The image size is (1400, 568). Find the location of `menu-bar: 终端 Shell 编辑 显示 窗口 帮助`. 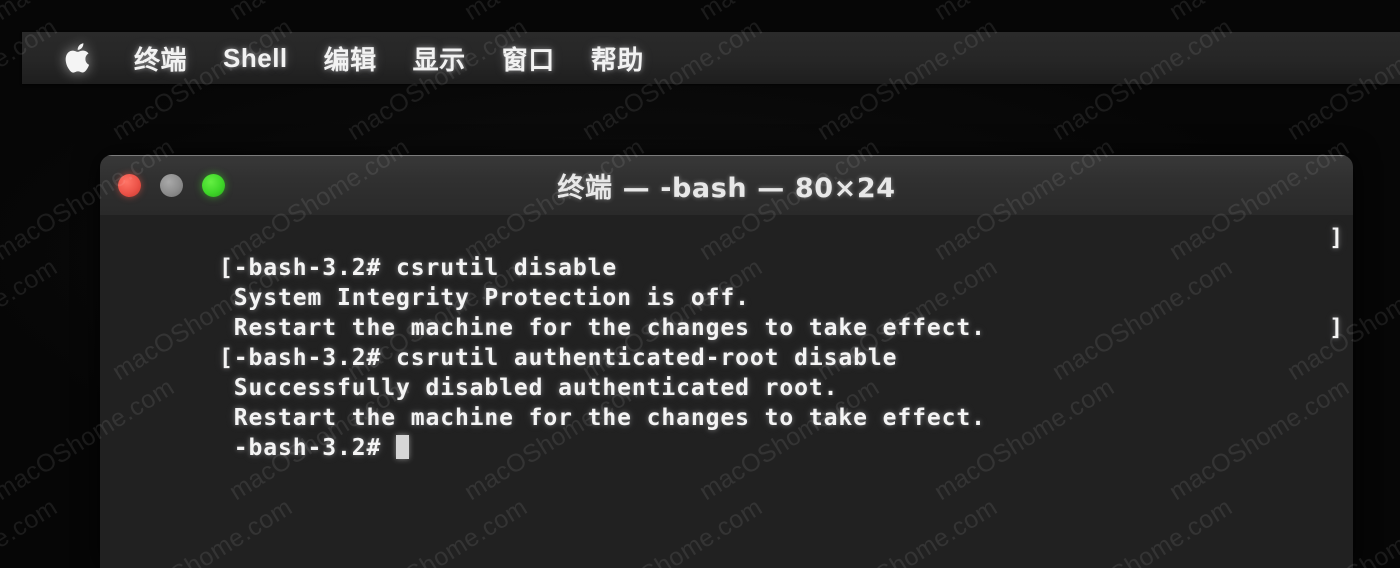

menu-bar: 终端 Shell 编辑 显示 窗口 帮助 is located at coordinates (711, 58).